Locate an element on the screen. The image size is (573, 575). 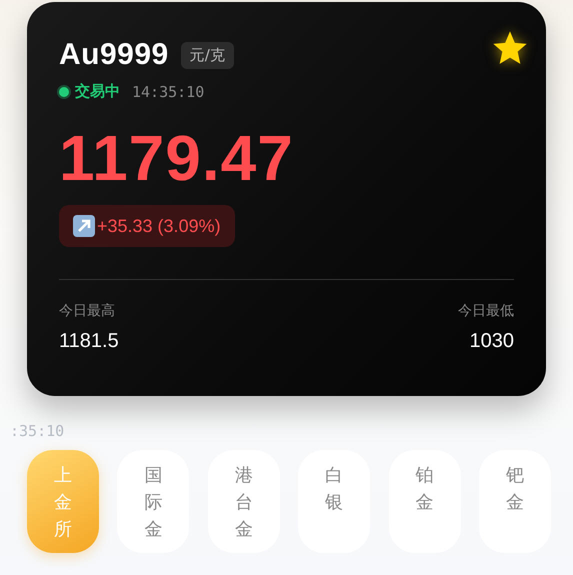
stat-value: 1181.5 is located at coordinates (89, 342).